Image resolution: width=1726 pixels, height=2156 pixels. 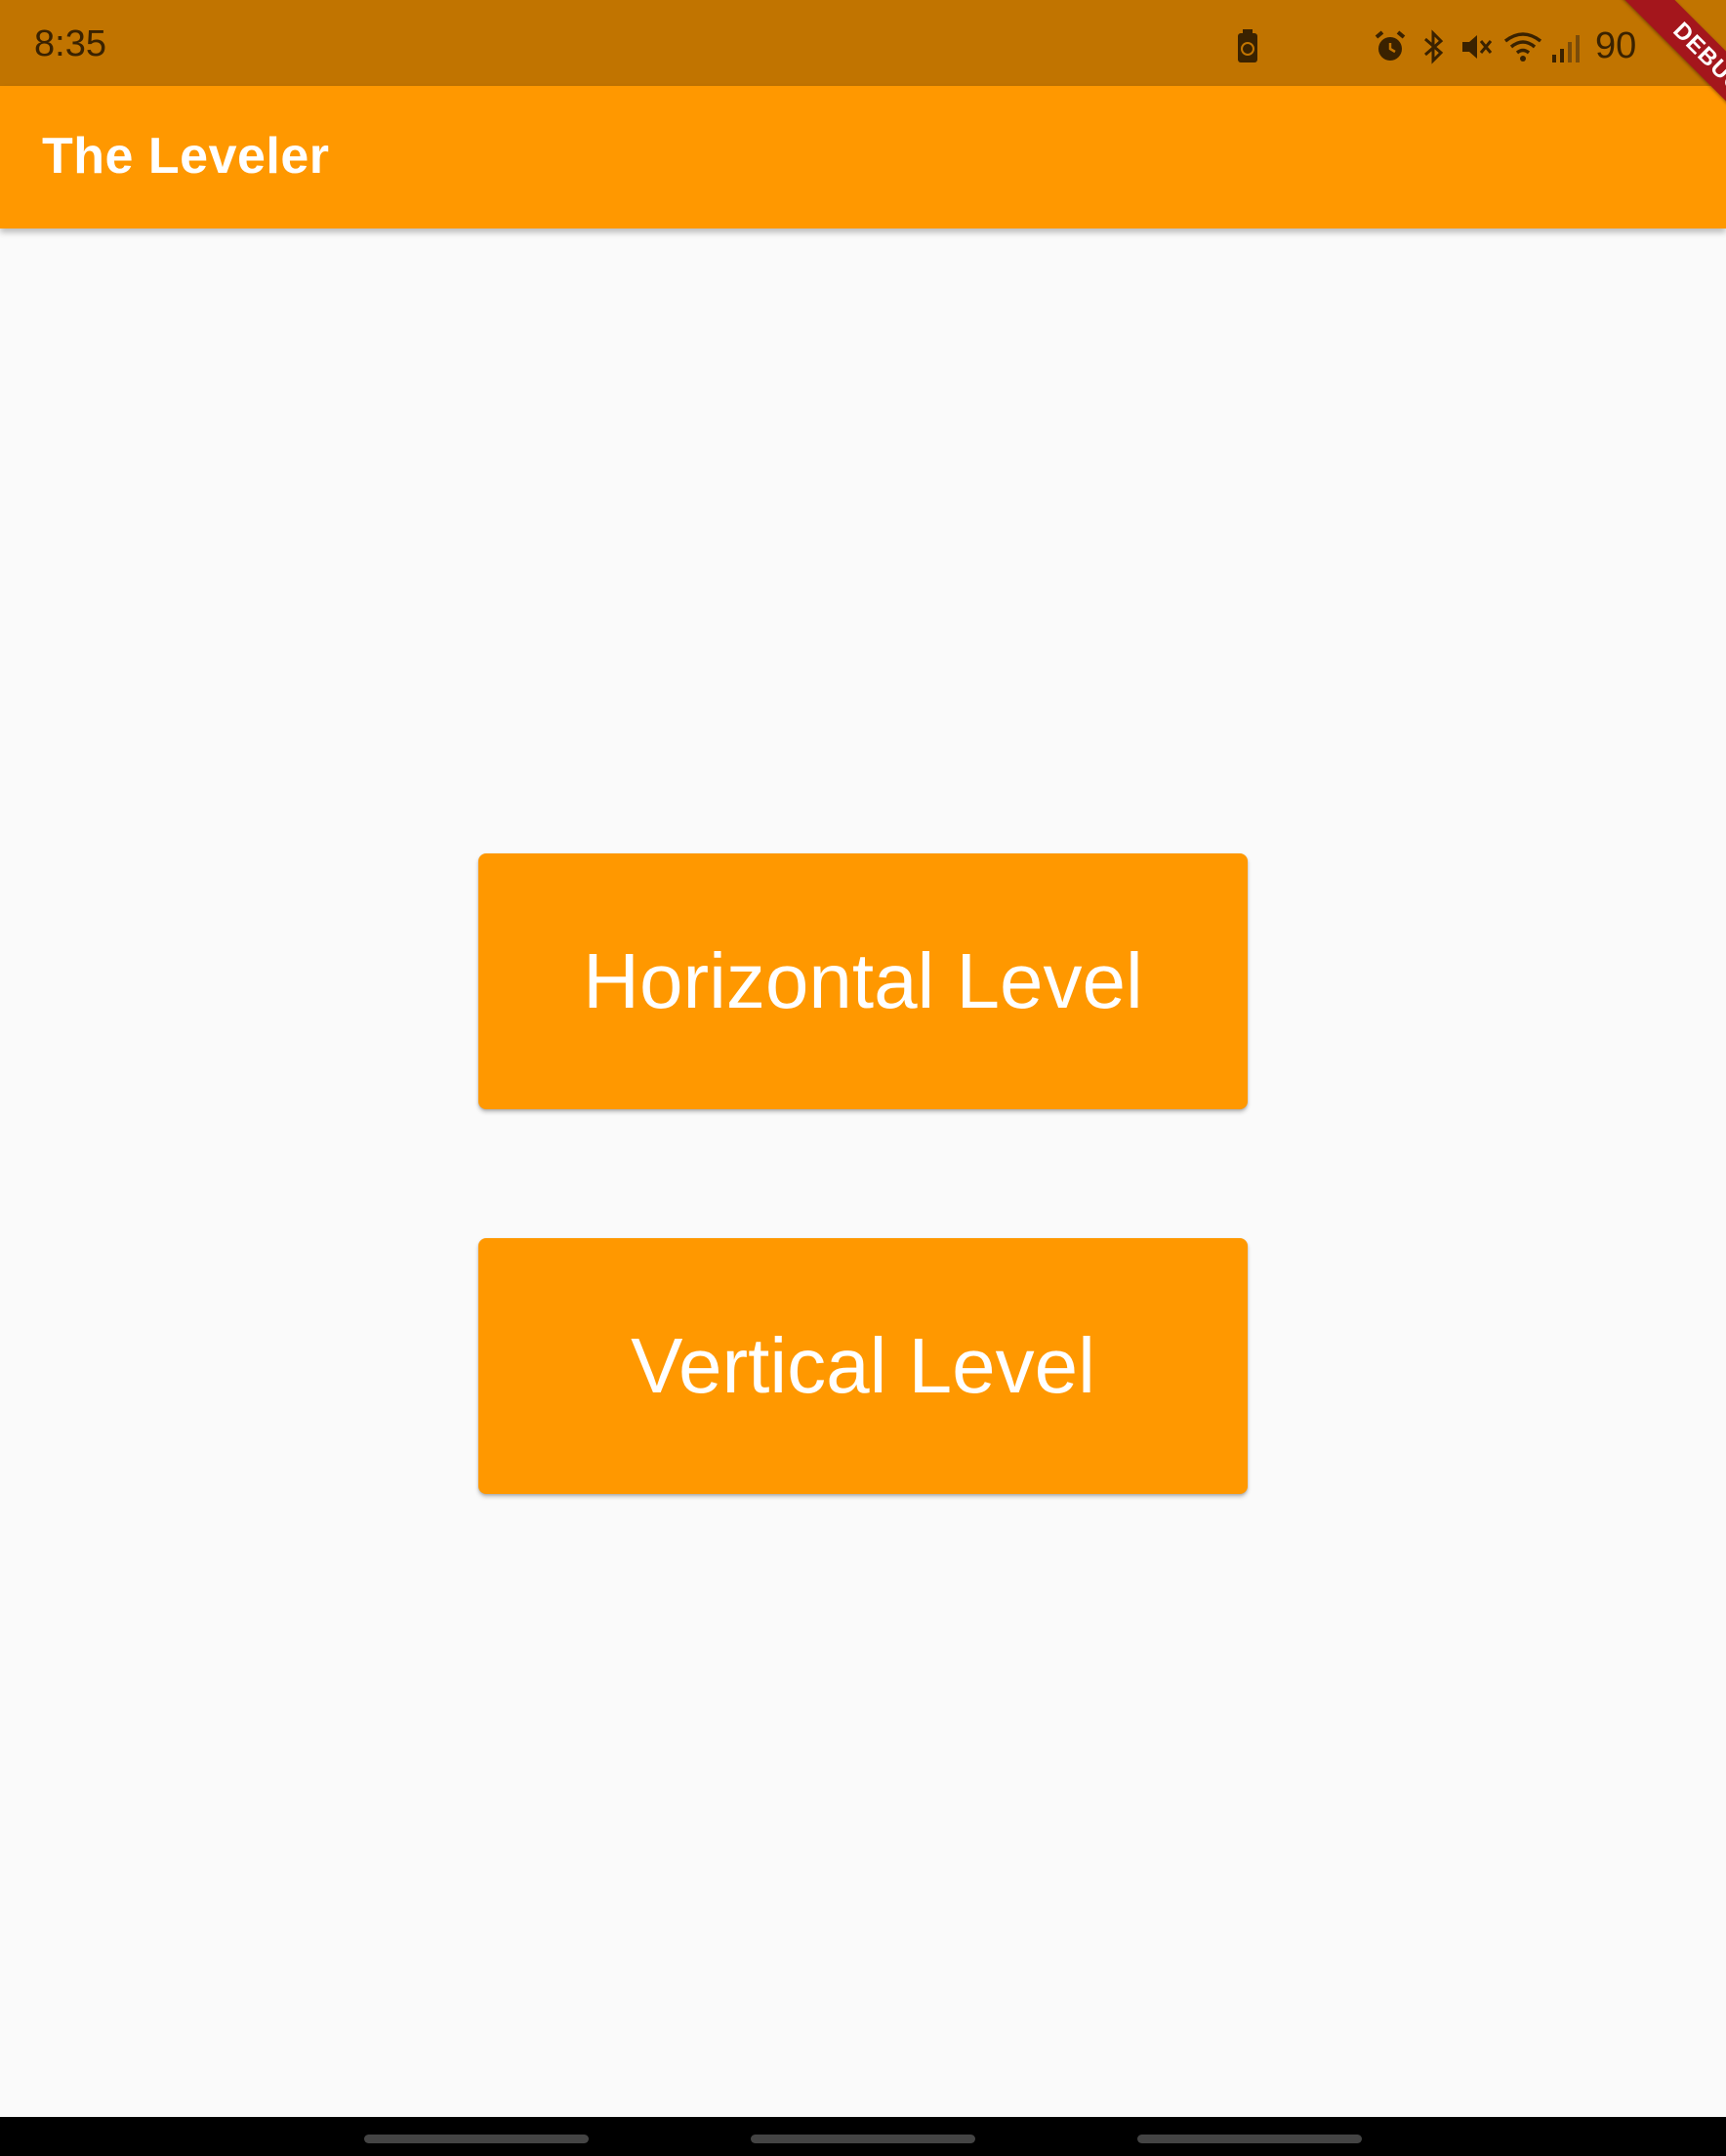 What do you see at coordinates (863, 2139) in the screenshot?
I see `nav-handle-center` at bounding box center [863, 2139].